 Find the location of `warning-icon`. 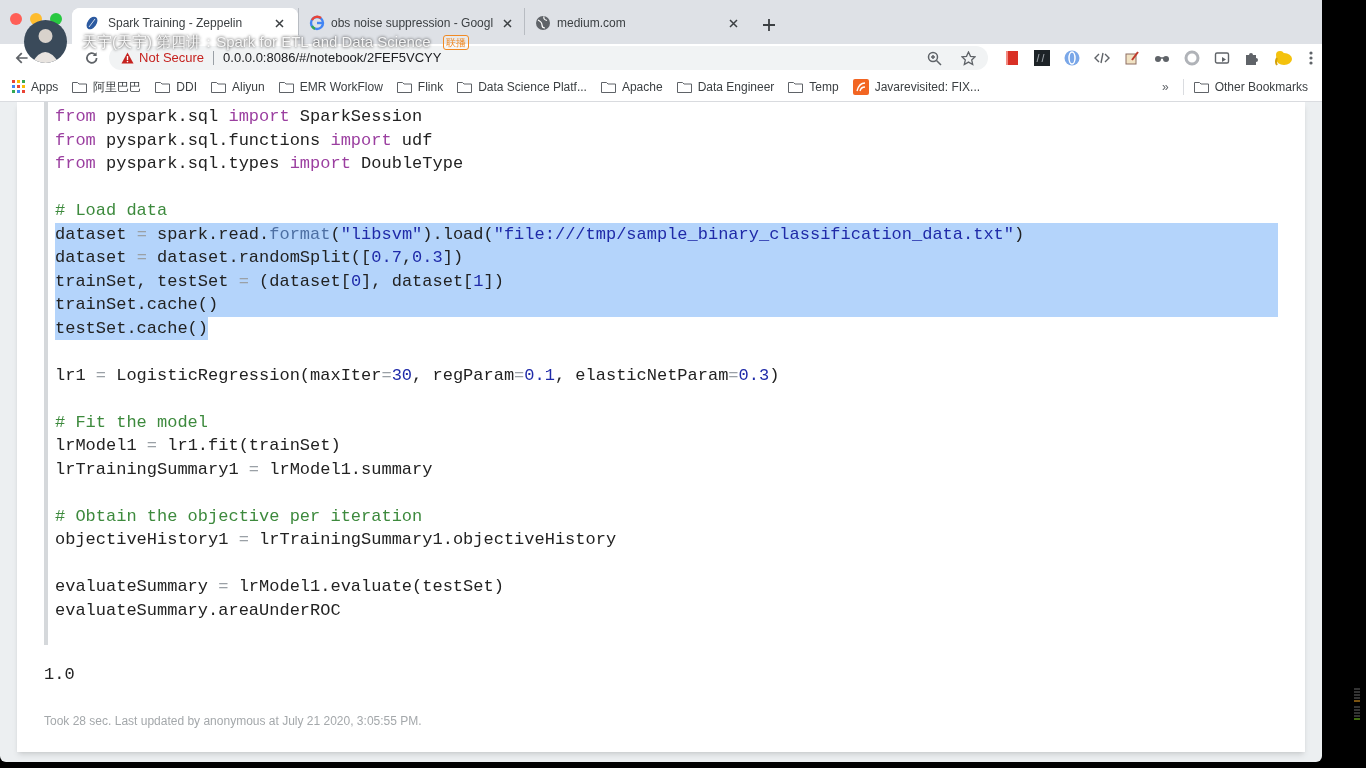

warning-icon is located at coordinates (128, 58).